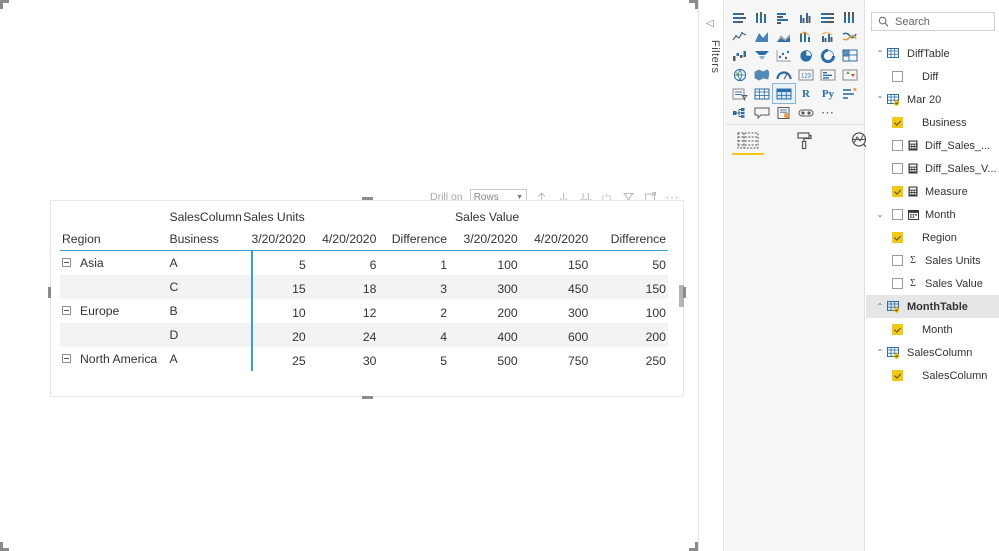 The width and height of the screenshot is (999, 551). Describe the element at coordinates (850, 93) in the screenshot. I see `key-influencers-icon` at that location.